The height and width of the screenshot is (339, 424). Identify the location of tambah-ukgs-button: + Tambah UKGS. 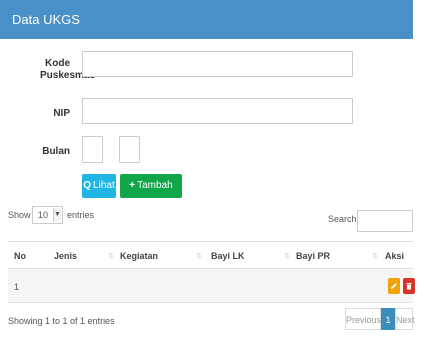
(151, 194).